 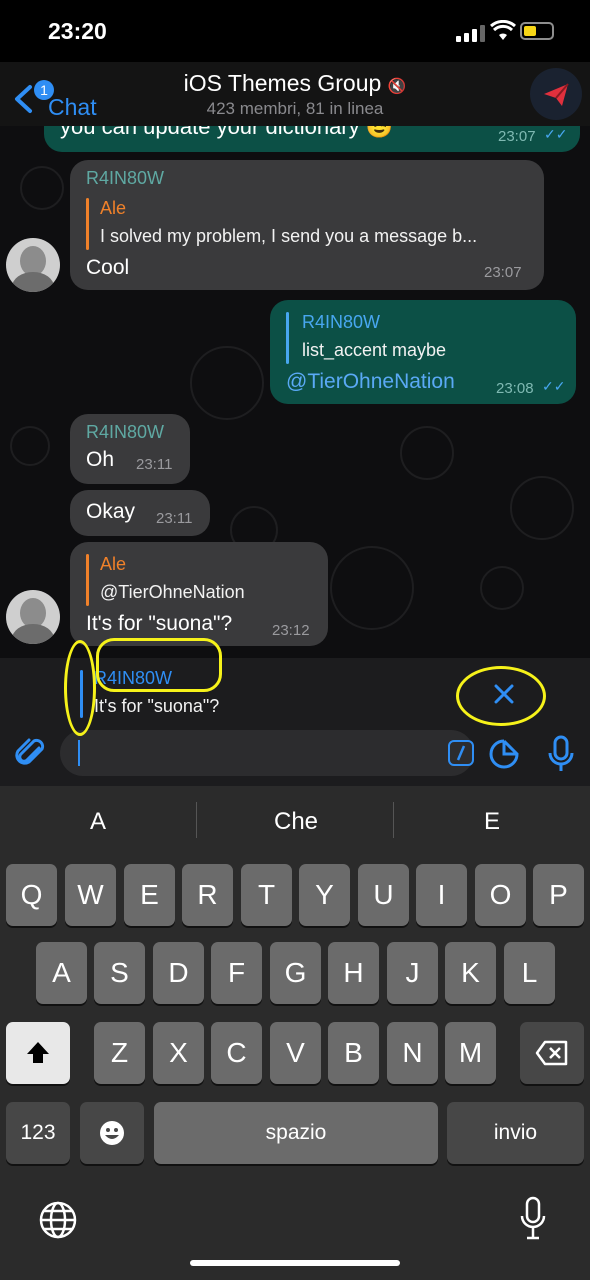 What do you see at coordinates (119, 973) in the screenshot?
I see `key-s: S` at bounding box center [119, 973].